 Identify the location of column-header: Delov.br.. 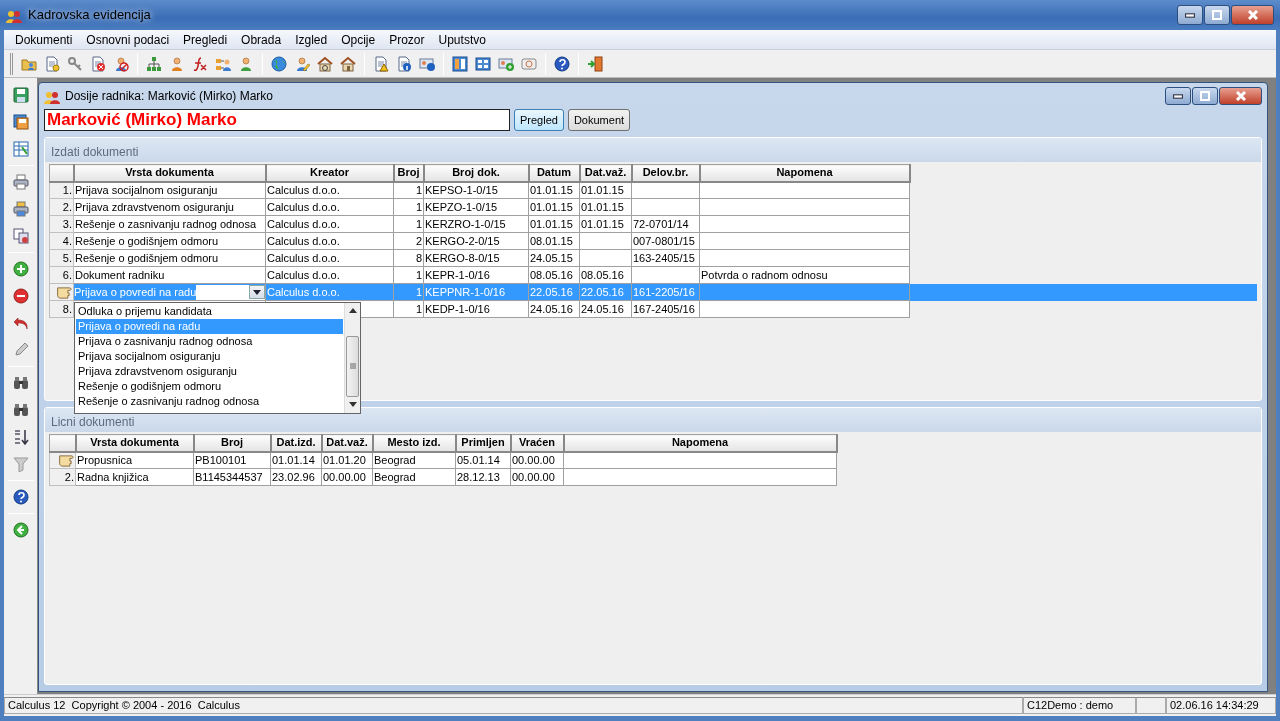
(665, 173).